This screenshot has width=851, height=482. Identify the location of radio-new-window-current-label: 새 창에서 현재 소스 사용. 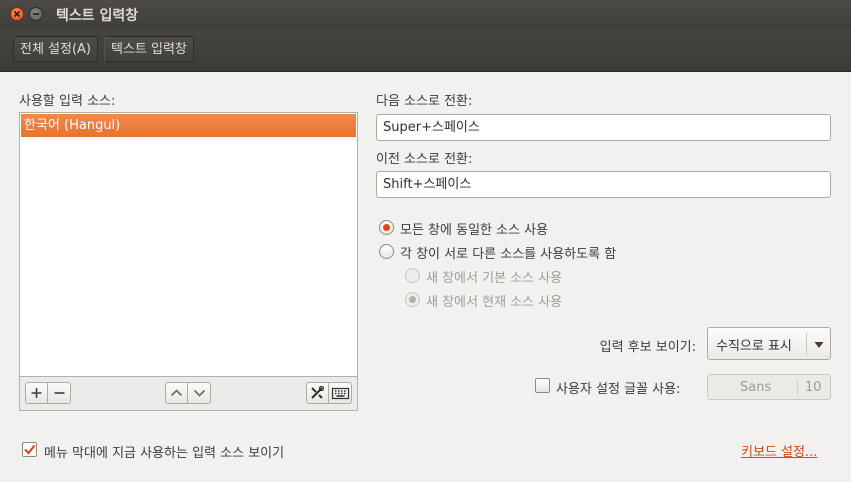
(494, 302).